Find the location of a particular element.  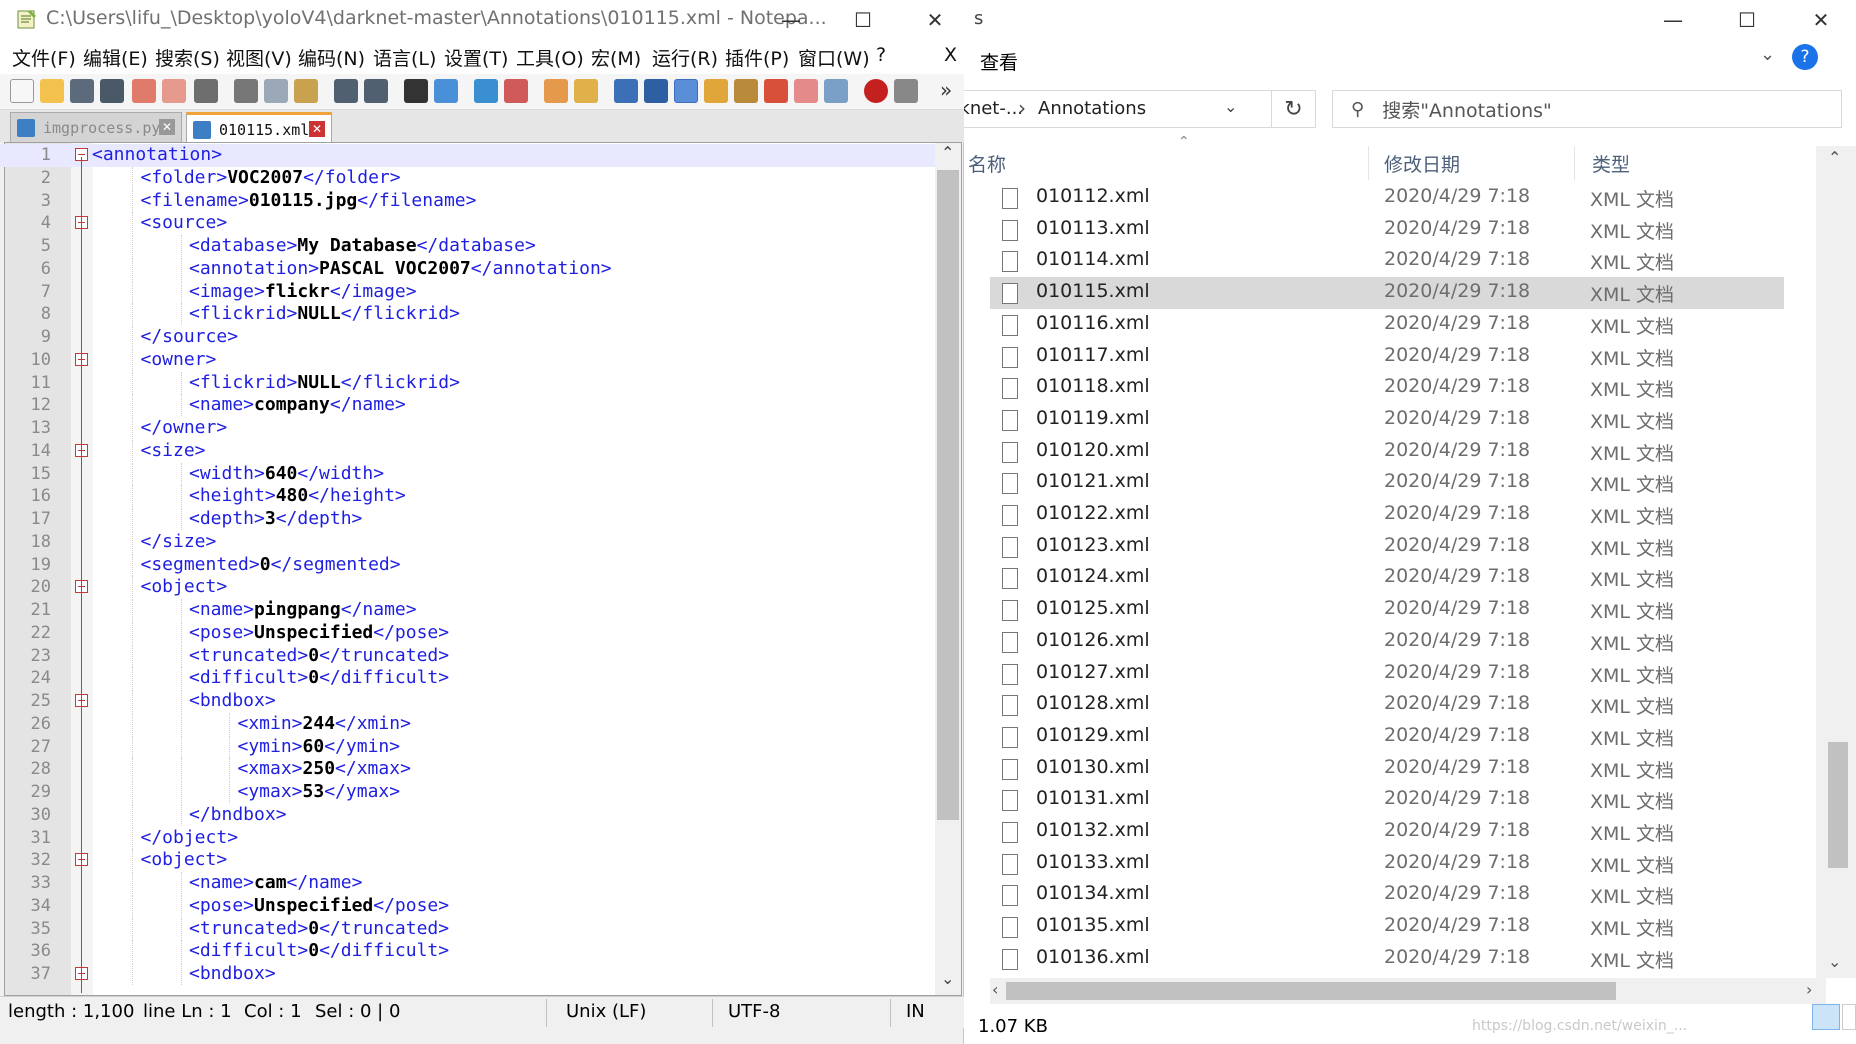

file-row: 010131.xml 2020/4/29 7:18 XML 文档 is located at coordinates (1387, 800).